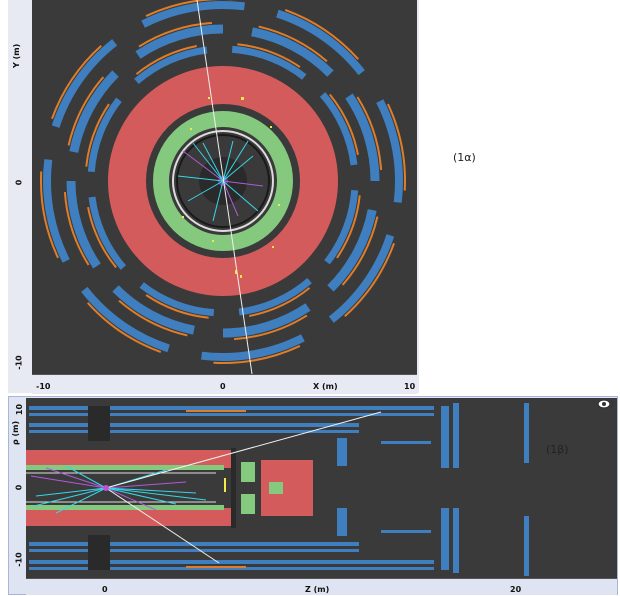  What do you see at coordinates (317, 589) in the screenshot?
I see `z-axis-label: Z (m)` at bounding box center [317, 589].